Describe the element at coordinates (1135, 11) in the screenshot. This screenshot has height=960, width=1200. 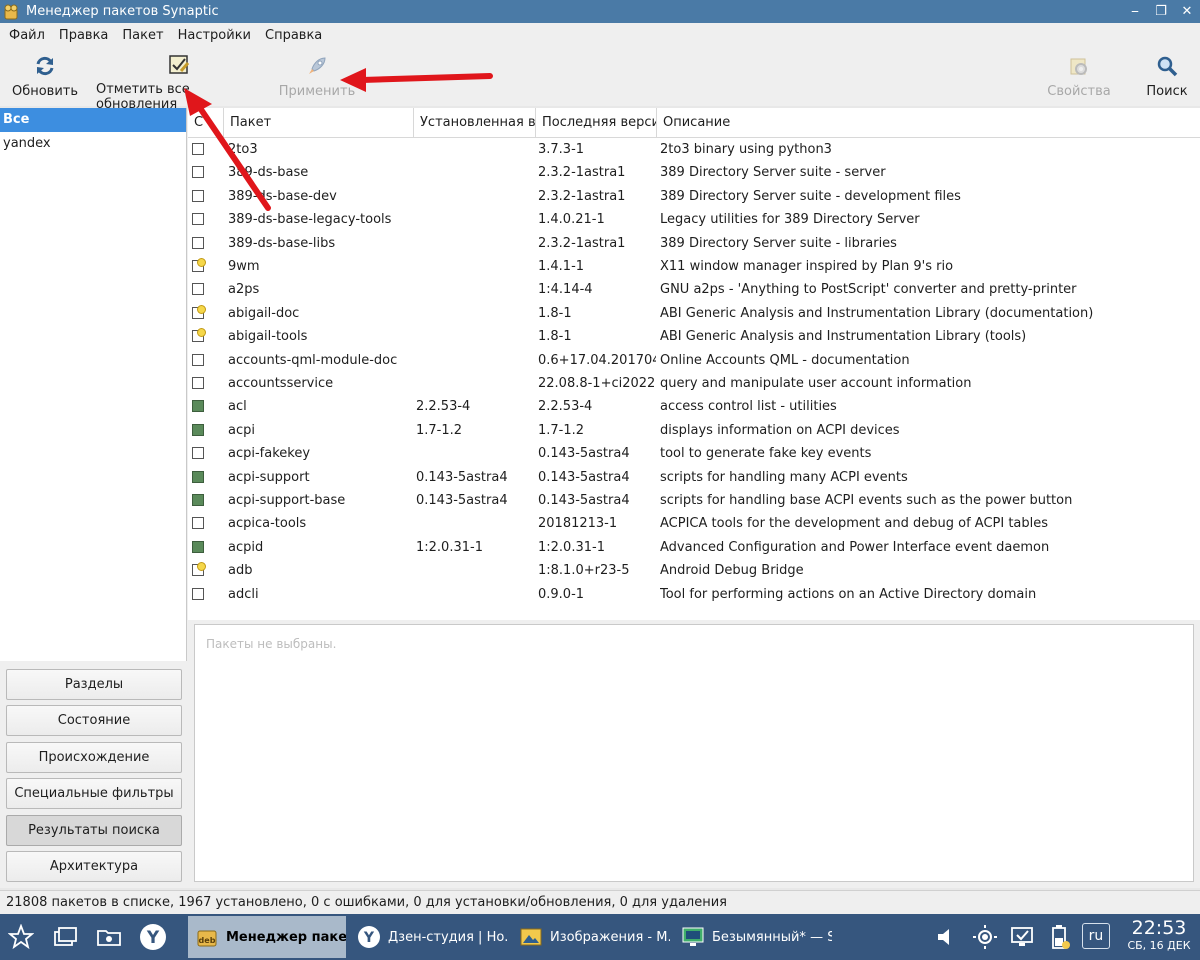
I see `minimize-icon: ⎯` at that location.